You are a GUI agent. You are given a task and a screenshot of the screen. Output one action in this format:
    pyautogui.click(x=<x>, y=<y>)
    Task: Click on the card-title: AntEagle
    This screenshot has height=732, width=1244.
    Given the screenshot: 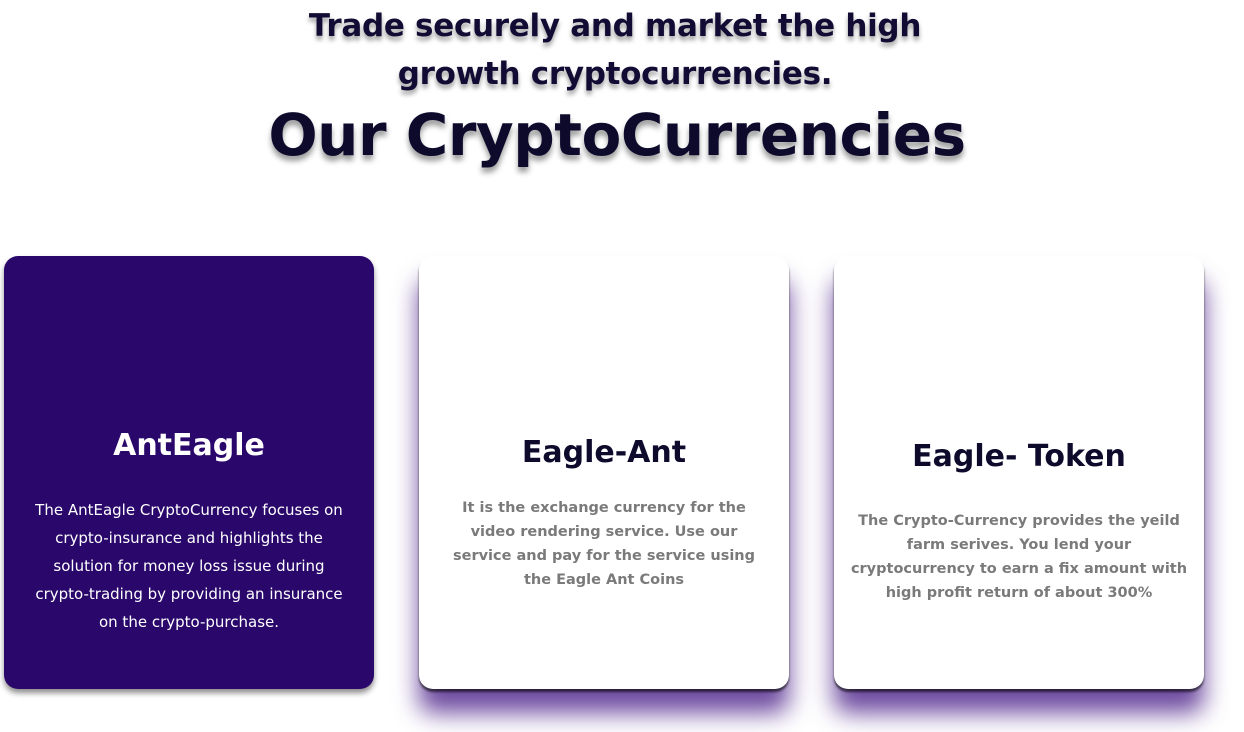 What is the action you would take?
    pyautogui.click(x=189, y=445)
    